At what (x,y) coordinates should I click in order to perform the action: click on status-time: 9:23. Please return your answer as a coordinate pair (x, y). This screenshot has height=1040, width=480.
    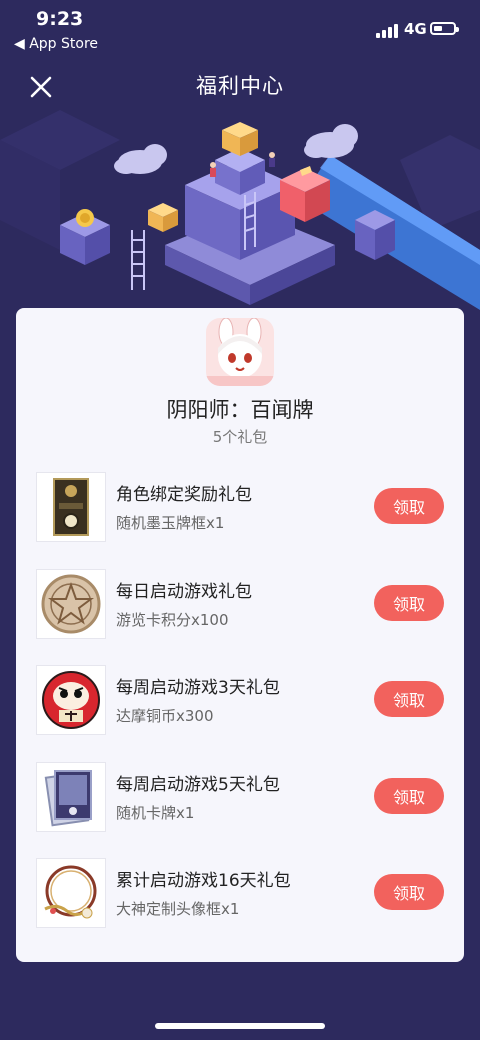
    Looking at the image, I should click on (60, 19).